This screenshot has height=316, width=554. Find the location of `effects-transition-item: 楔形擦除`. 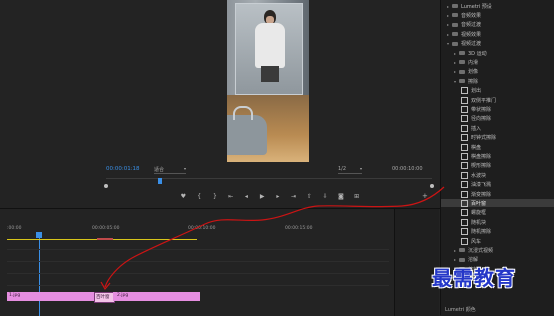

effects-transition-item: 楔形擦除 is located at coordinates (497, 166).